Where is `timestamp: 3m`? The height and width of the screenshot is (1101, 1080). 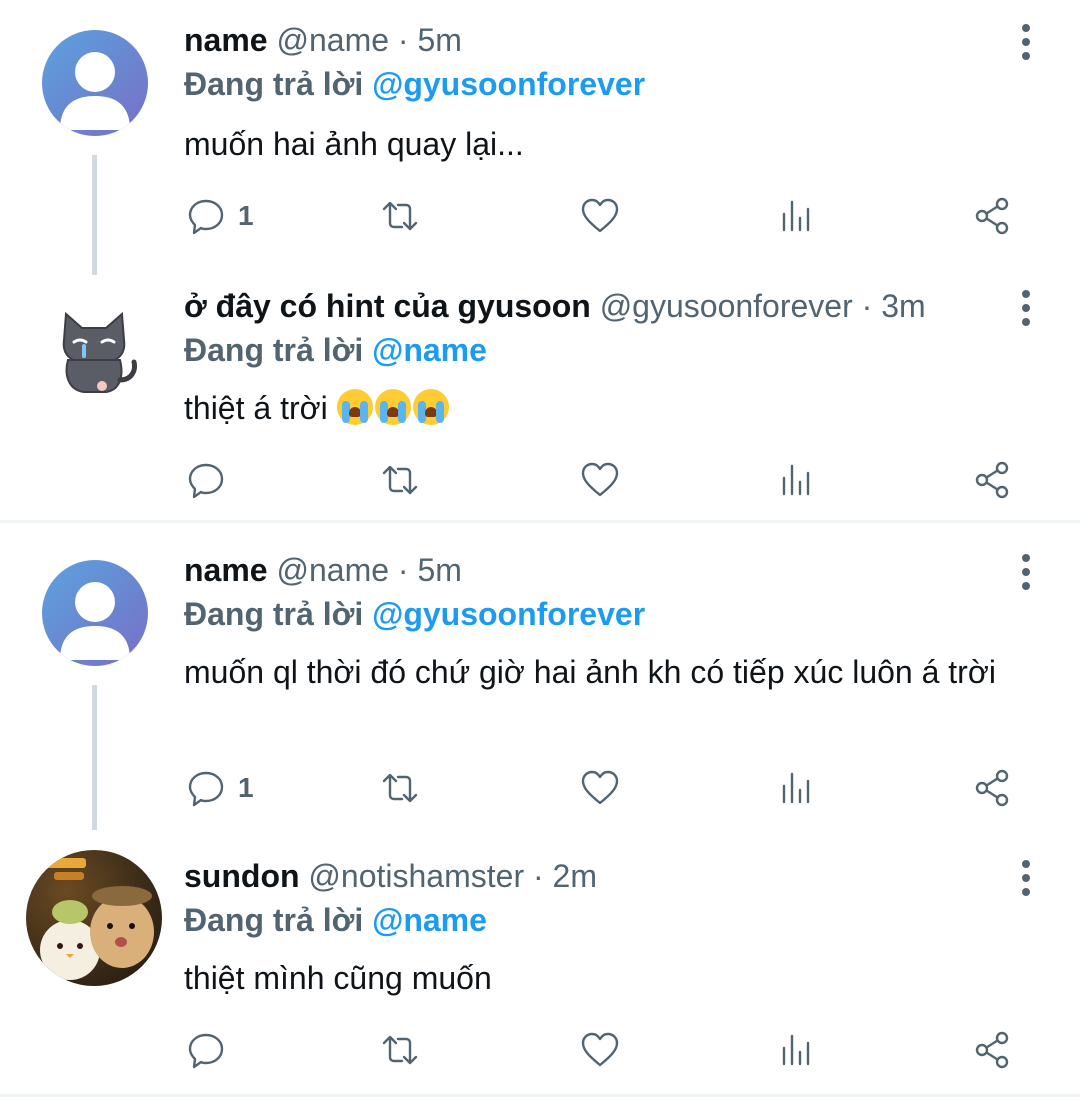 timestamp: 3m is located at coordinates (903, 306).